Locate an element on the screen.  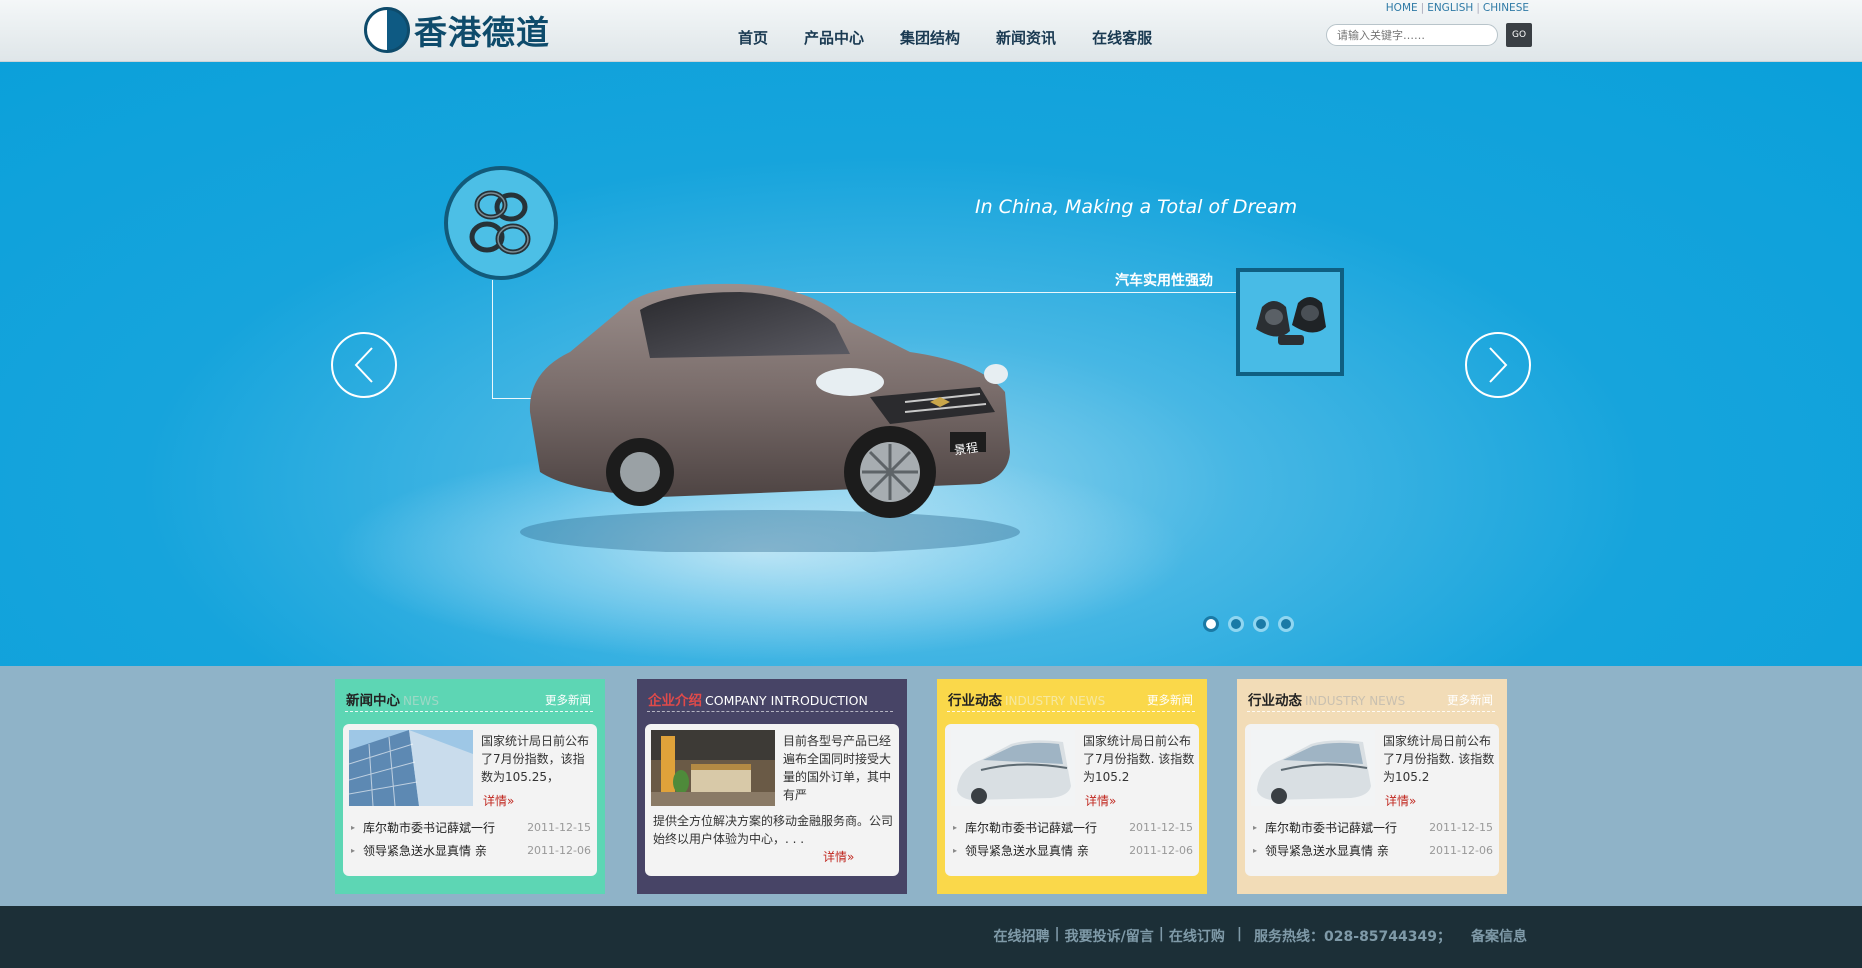
footer-hotline: 服务热线：028-85744349； is located at coordinates (1352, 937).